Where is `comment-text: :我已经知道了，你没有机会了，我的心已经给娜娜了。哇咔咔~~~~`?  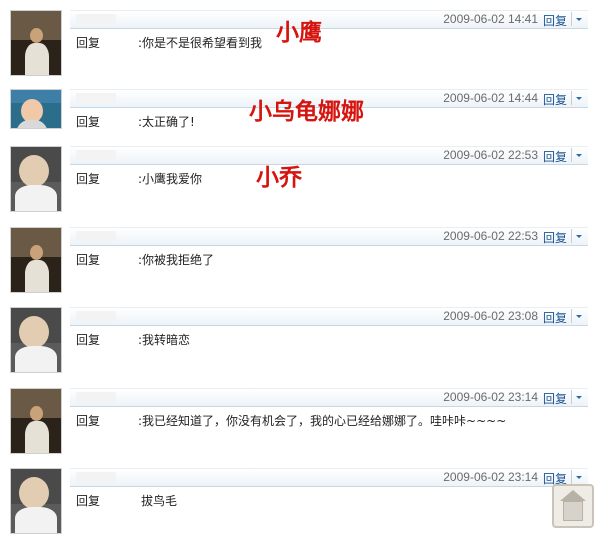 comment-text: :我已经知道了，你没有机会了，我的心已经给娜娜了。哇咔咔~~~~ is located at coordinates (322, 421).